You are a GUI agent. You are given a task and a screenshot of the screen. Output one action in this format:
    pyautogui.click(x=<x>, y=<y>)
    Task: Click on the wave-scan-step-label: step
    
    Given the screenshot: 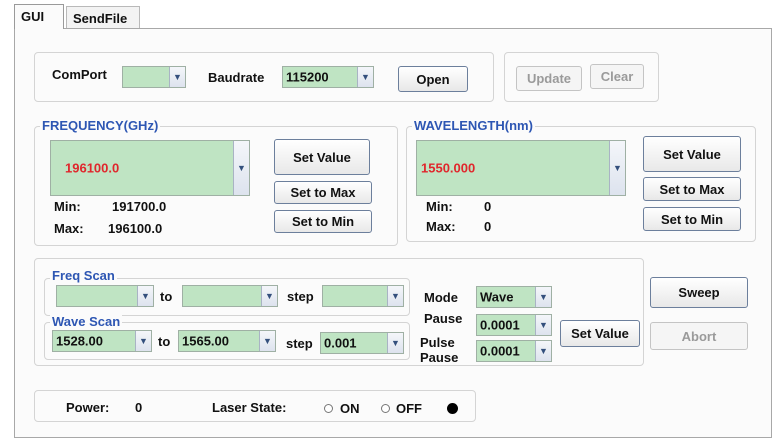 What is the action you would take?
    pyautogui.click(x=299, y=343)
    